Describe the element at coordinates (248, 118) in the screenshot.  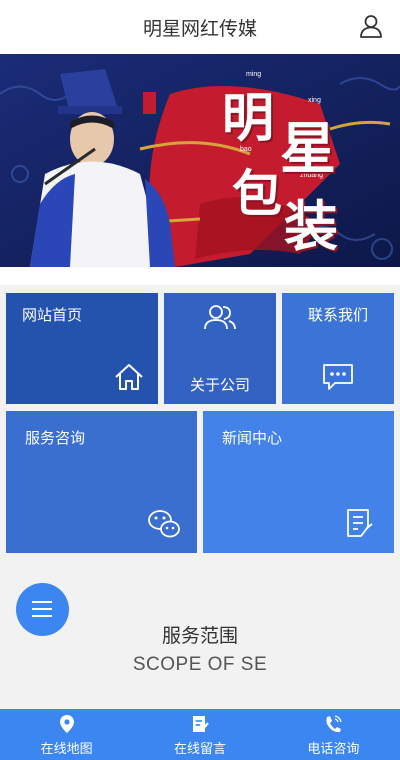
I see `banner-char-1: 明` at that location.